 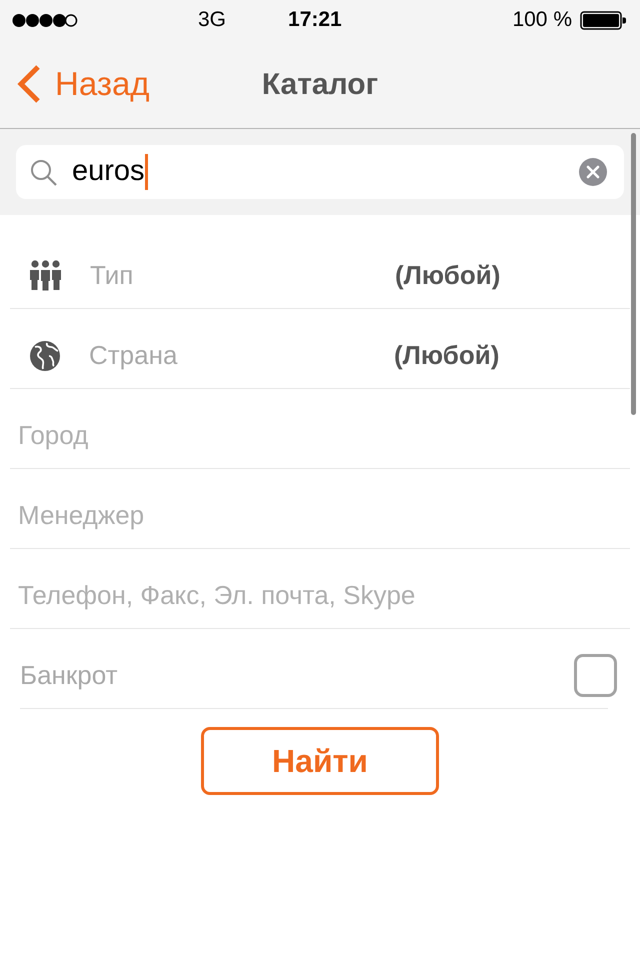 I want to click on contact-field: Телефон, Факс, Эл. почта, Skype, so click(x=320, y=596).